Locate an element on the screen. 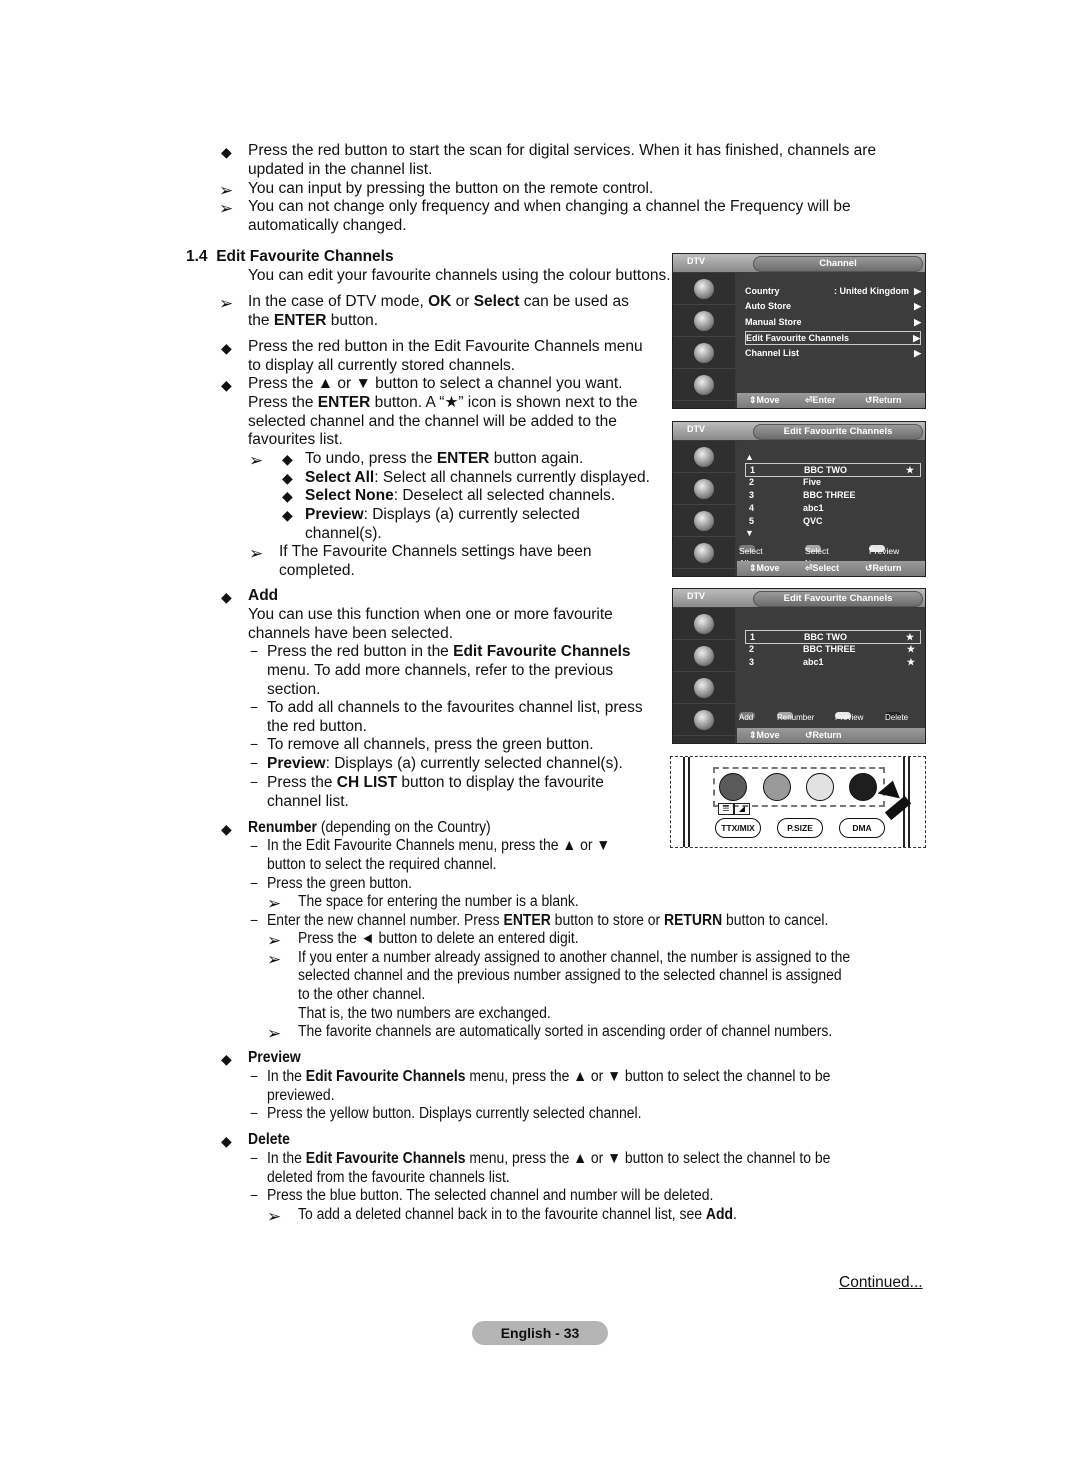 The height and width of the screenshot is (1464, 1080). p-size-button: P.SIZE is located at coordinates (800, 828).